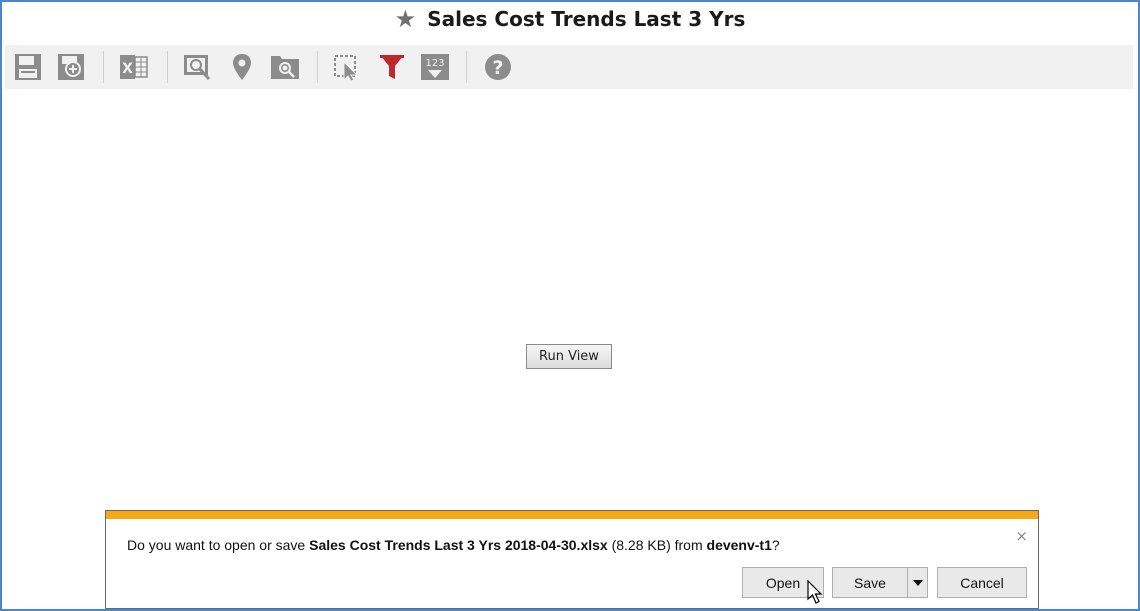 This screenshot has height=611, width=1140. Describe the element at coordinates (127, 69) in the screenshot. I see `svg-text: X` at that location.